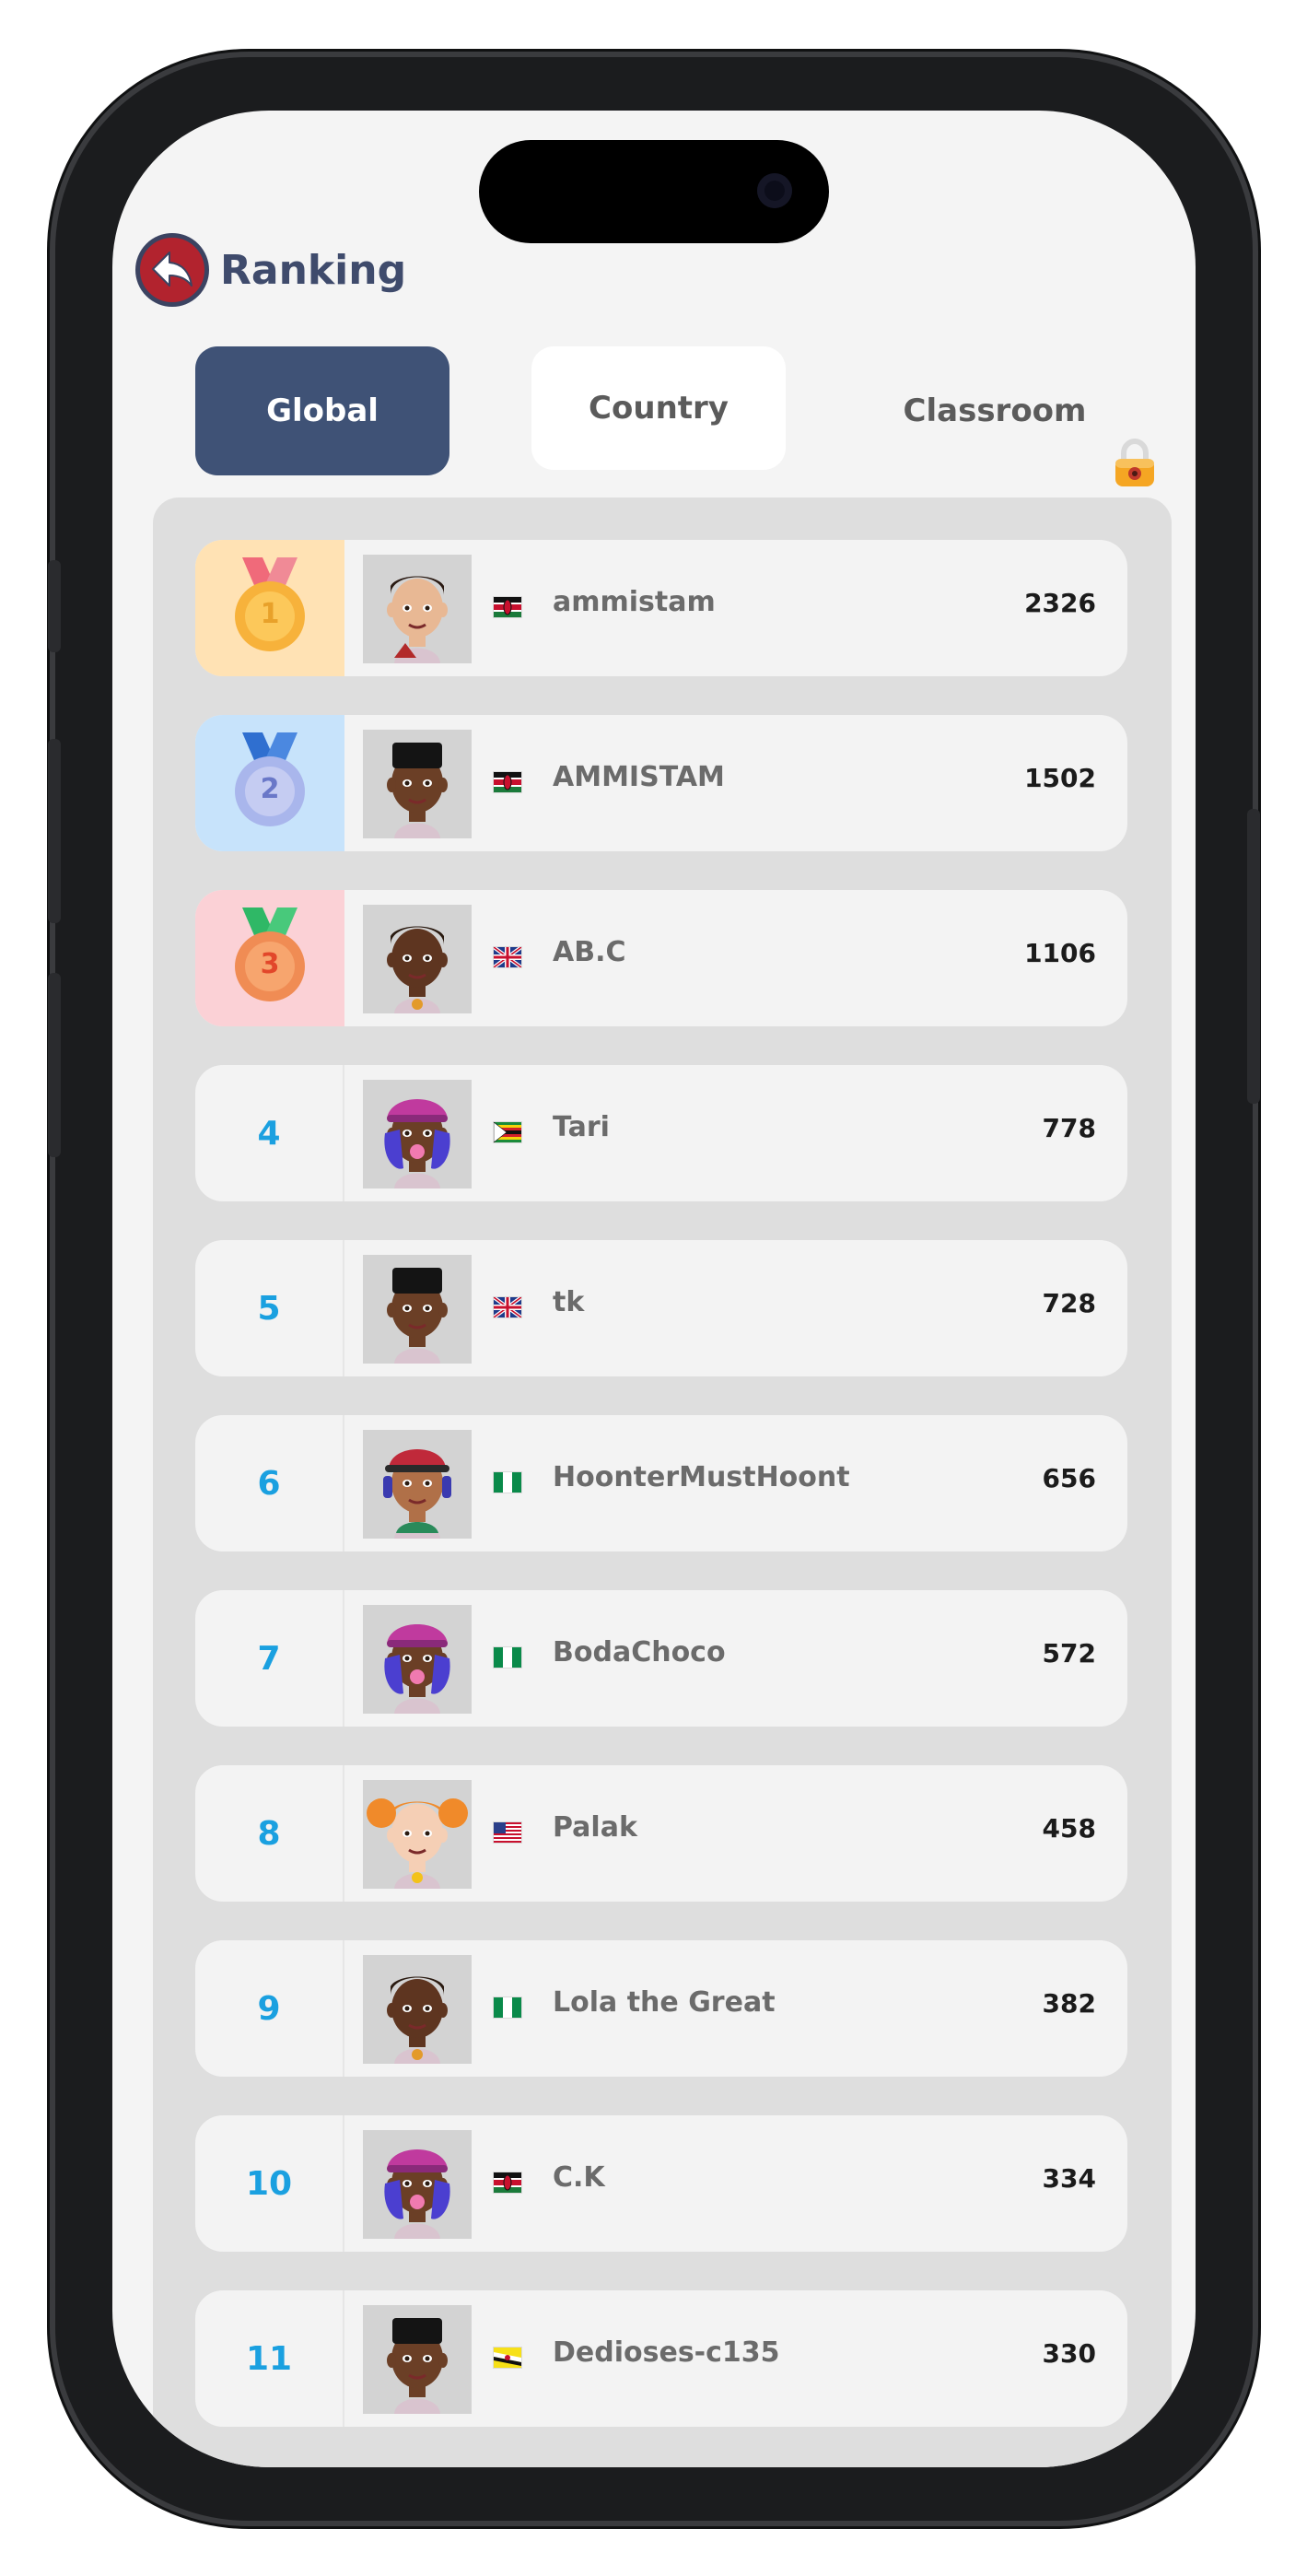  Describe the element at coordinates (269, 1308) in the screenshot. I see `rank-cell: 5` at that location.